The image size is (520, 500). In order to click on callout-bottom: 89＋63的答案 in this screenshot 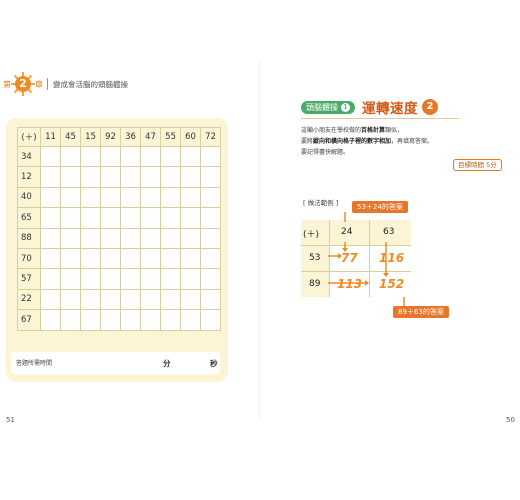, I will do `click(421, 312)`.